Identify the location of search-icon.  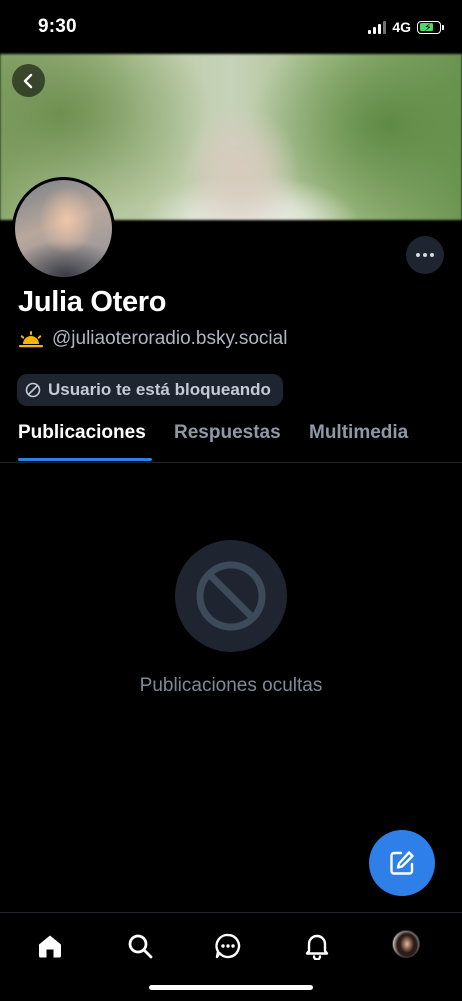
(140, 946).